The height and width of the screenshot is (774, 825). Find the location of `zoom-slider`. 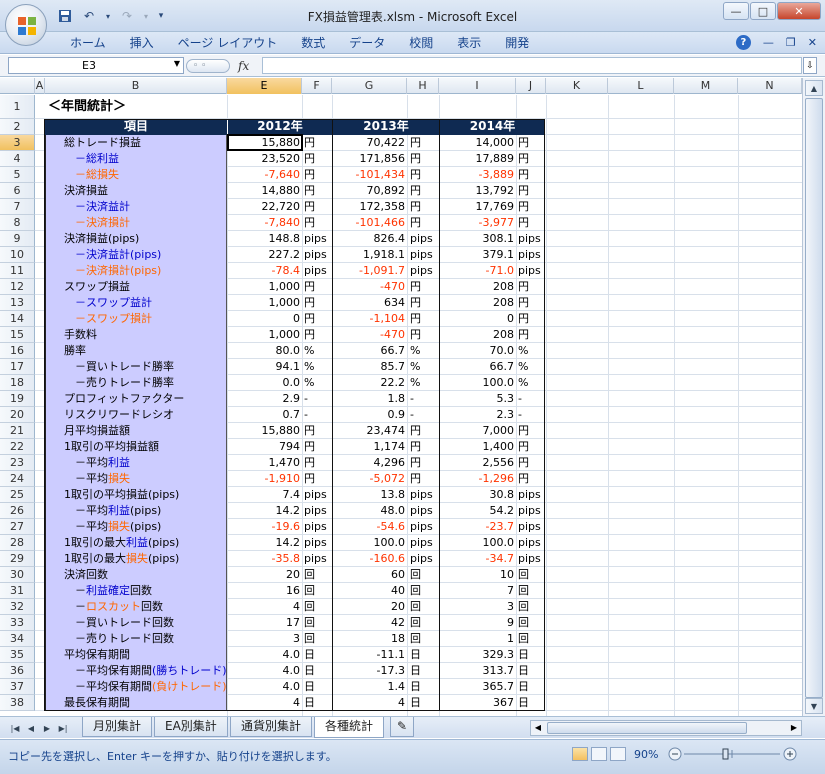

zoom-slider is located at coordinates (733, 754).